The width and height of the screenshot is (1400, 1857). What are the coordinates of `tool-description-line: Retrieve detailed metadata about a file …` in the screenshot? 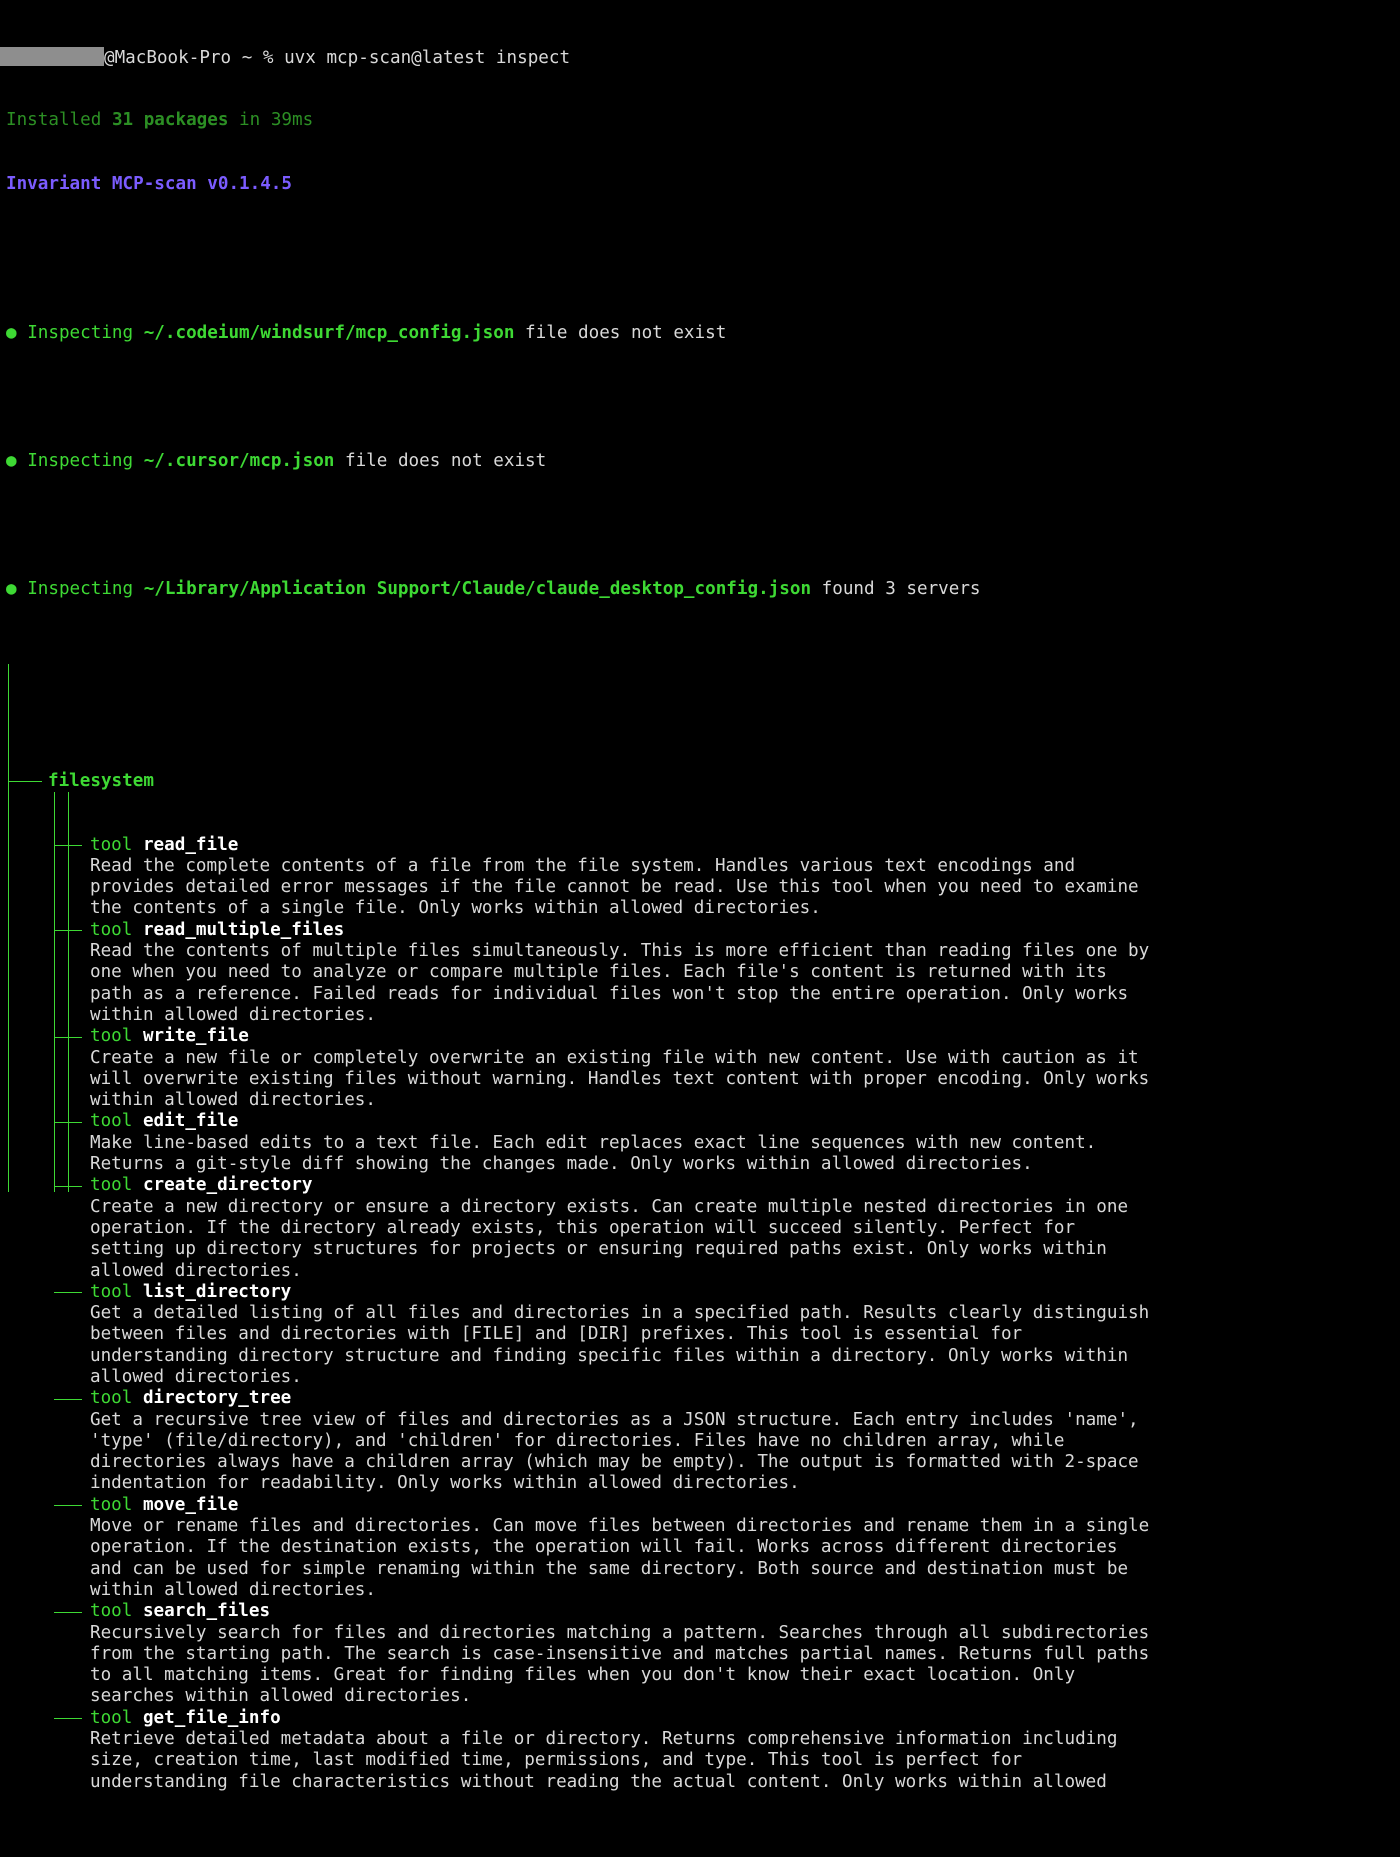 It's located at (604, 1739).